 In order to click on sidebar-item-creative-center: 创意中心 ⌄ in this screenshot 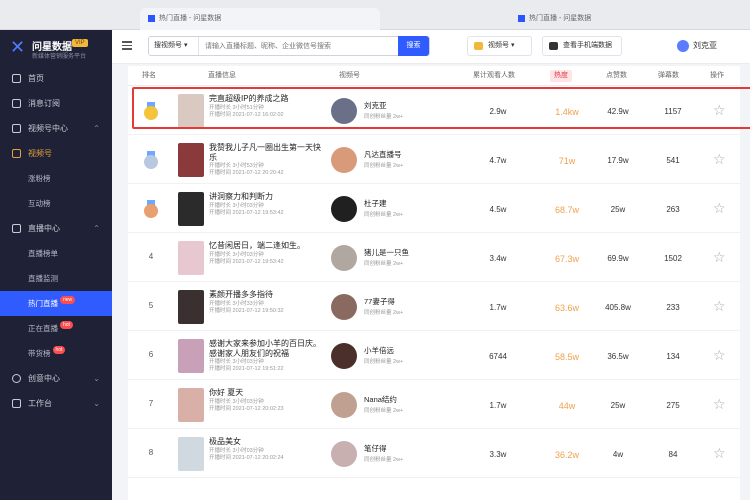, I will do `click(56, 378)`.